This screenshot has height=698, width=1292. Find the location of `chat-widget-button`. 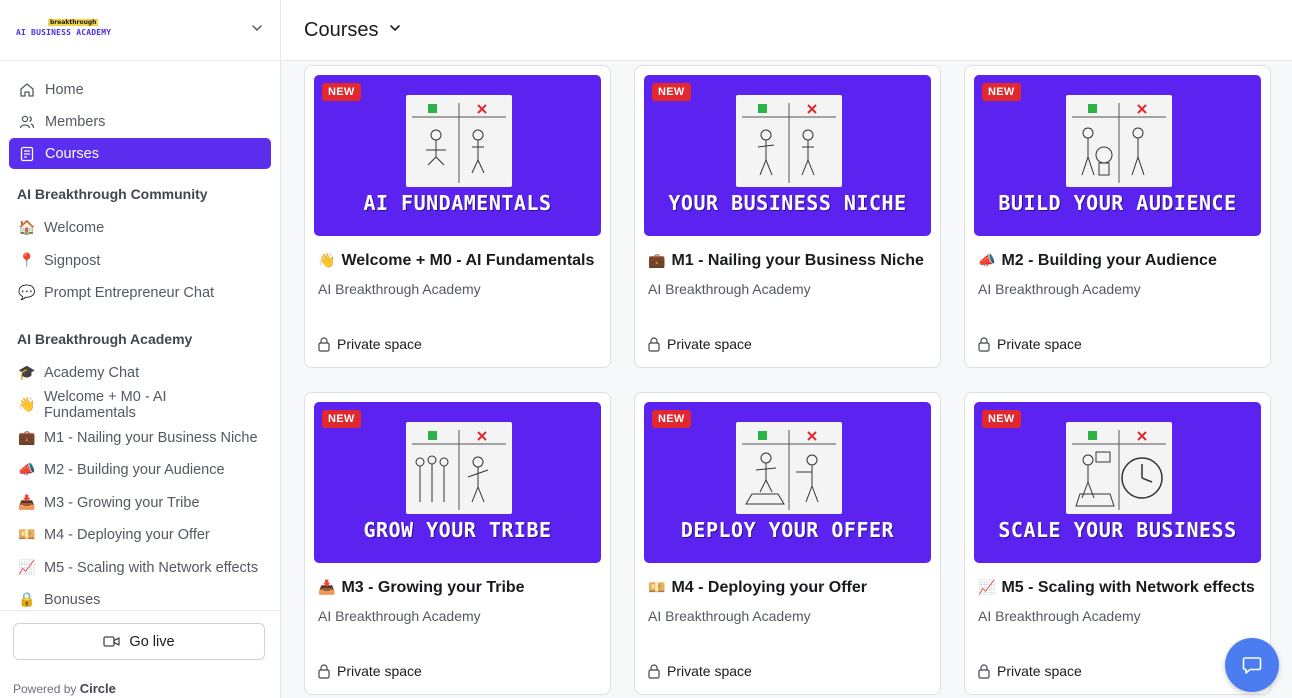

chat-widget-button is located at coordinates (1252, 665).